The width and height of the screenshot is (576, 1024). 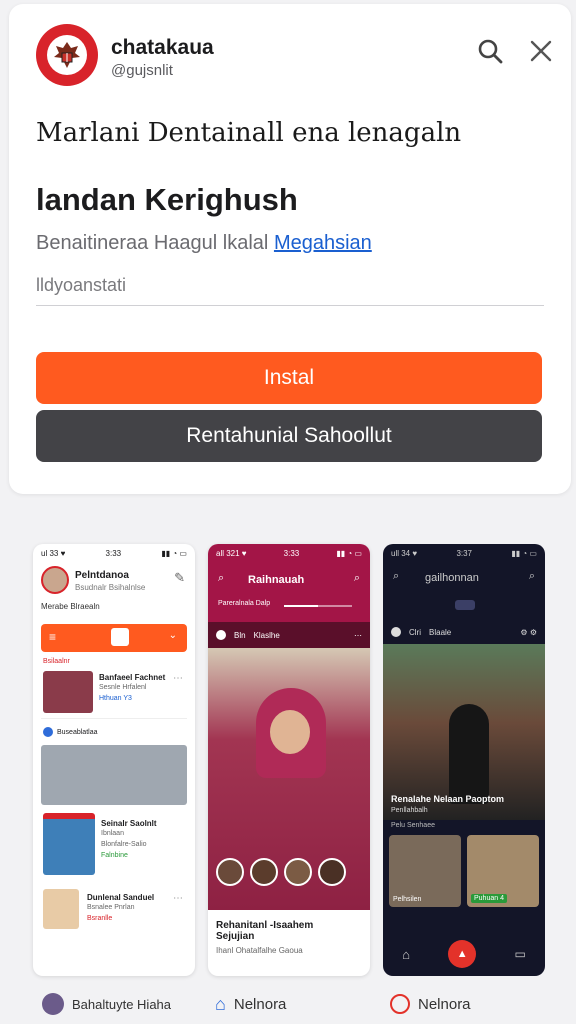 What do you see at coordinates (173, 635) in the screenshot?
I see `chevron-down-icon: ⌄` at bounding box center [173, 635].